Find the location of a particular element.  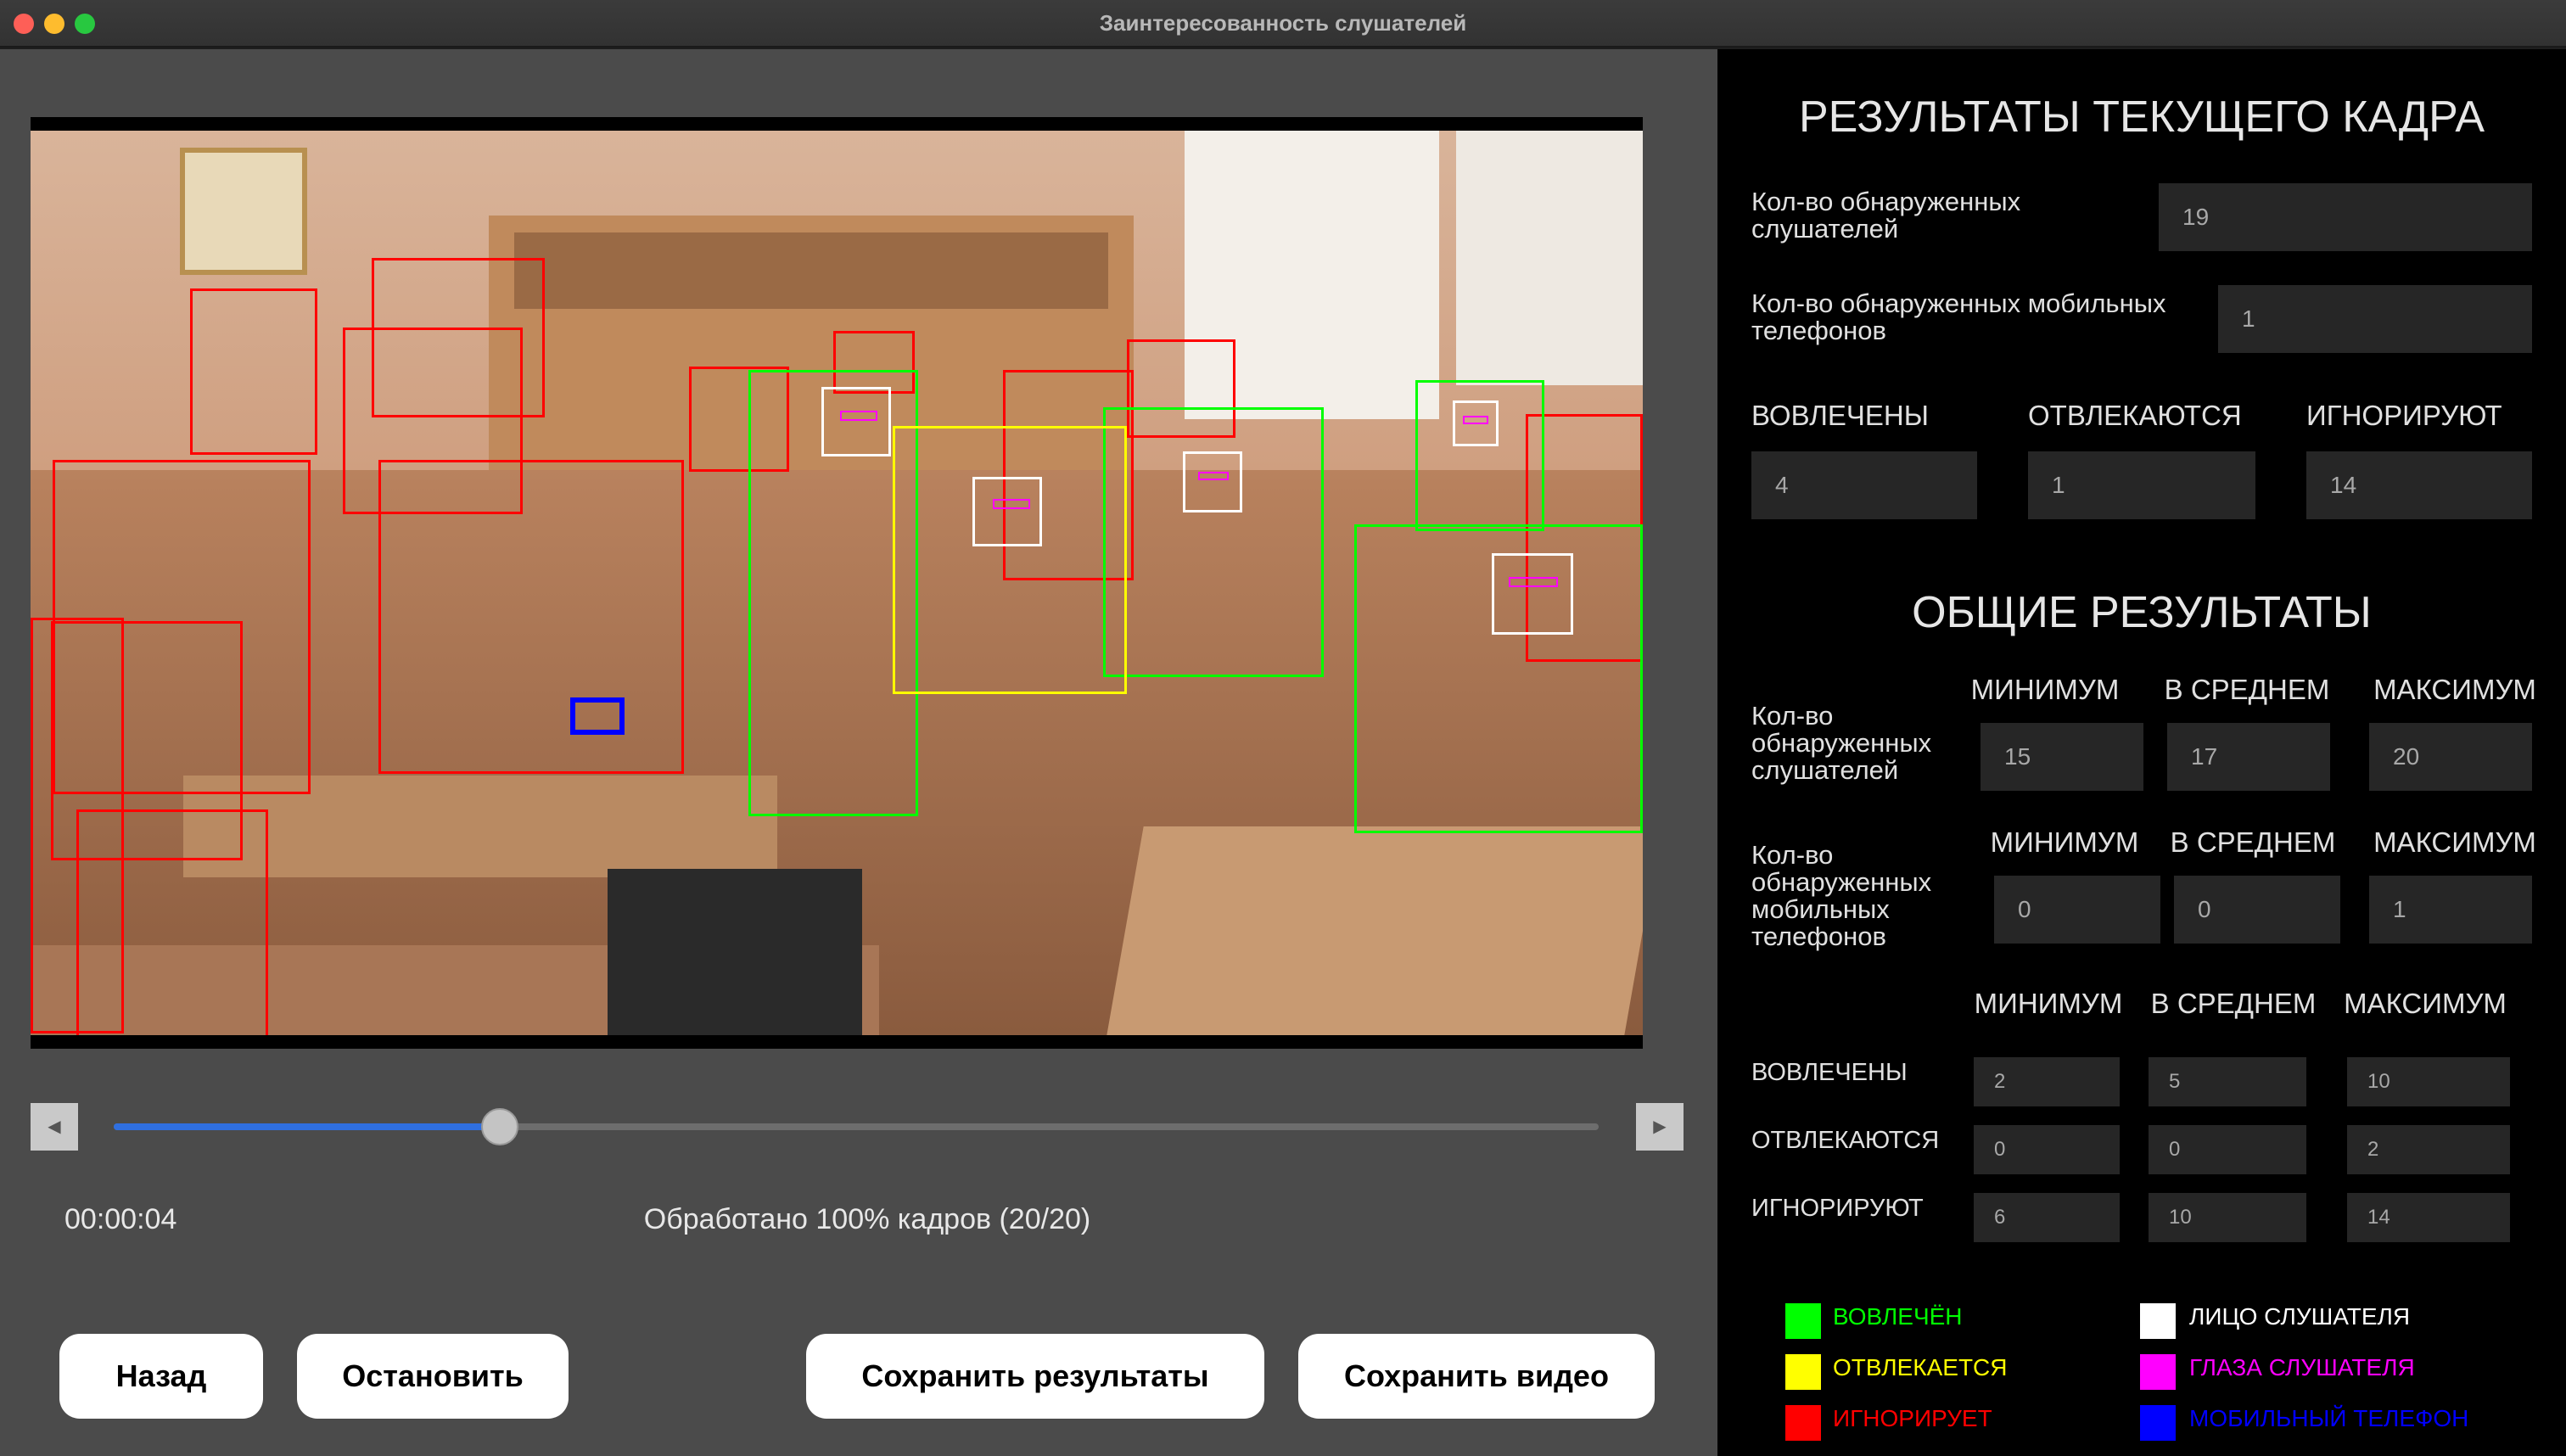

overall-title: ОБЩИЕ РЕЗУЛЬТАТЫ is located at coordinates (2142, 612).